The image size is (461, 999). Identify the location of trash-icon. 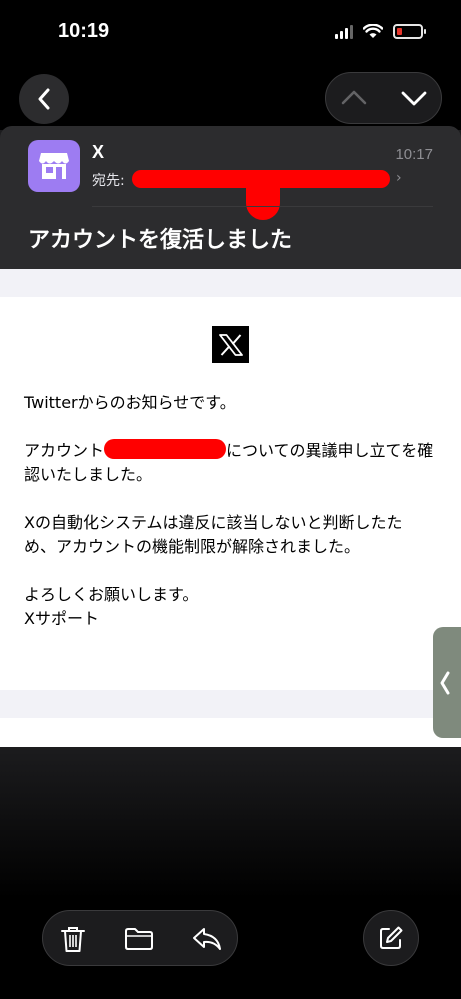
(73, 939).